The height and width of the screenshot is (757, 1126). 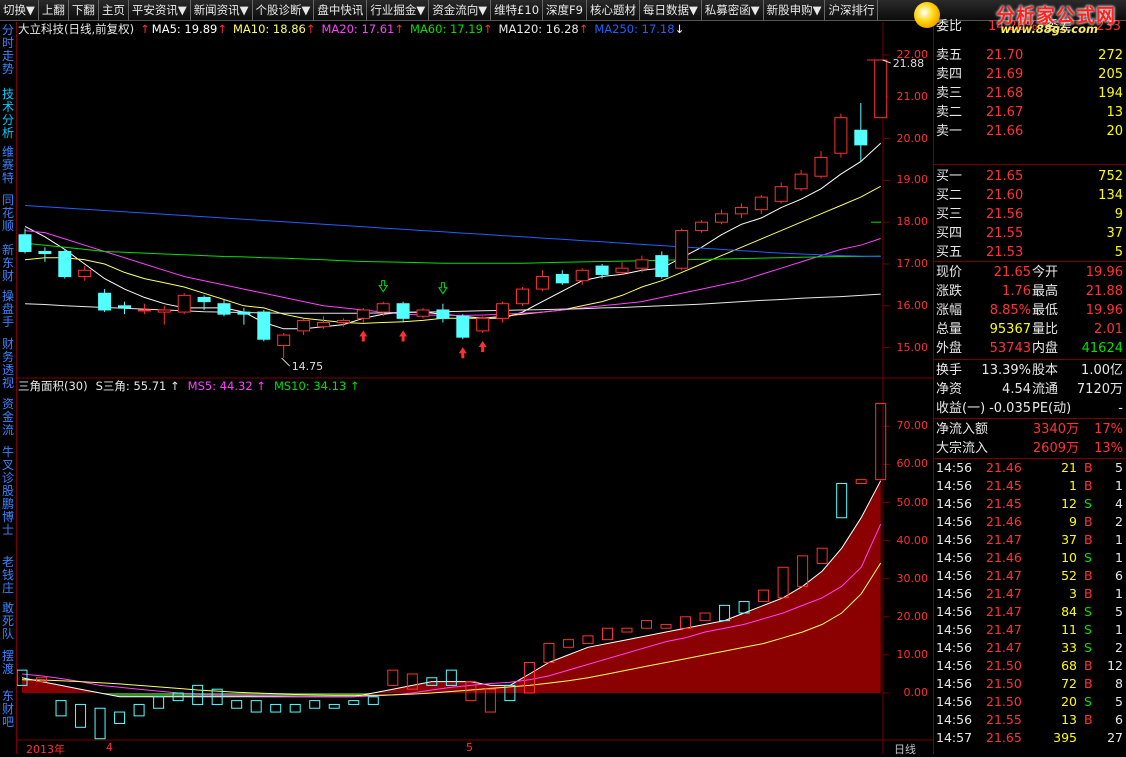 What do you see at coordinates (8, 472) in the screenshot?
I see `sidebar-item-8: 牛叉诊股` at bounding box center [8, 472].